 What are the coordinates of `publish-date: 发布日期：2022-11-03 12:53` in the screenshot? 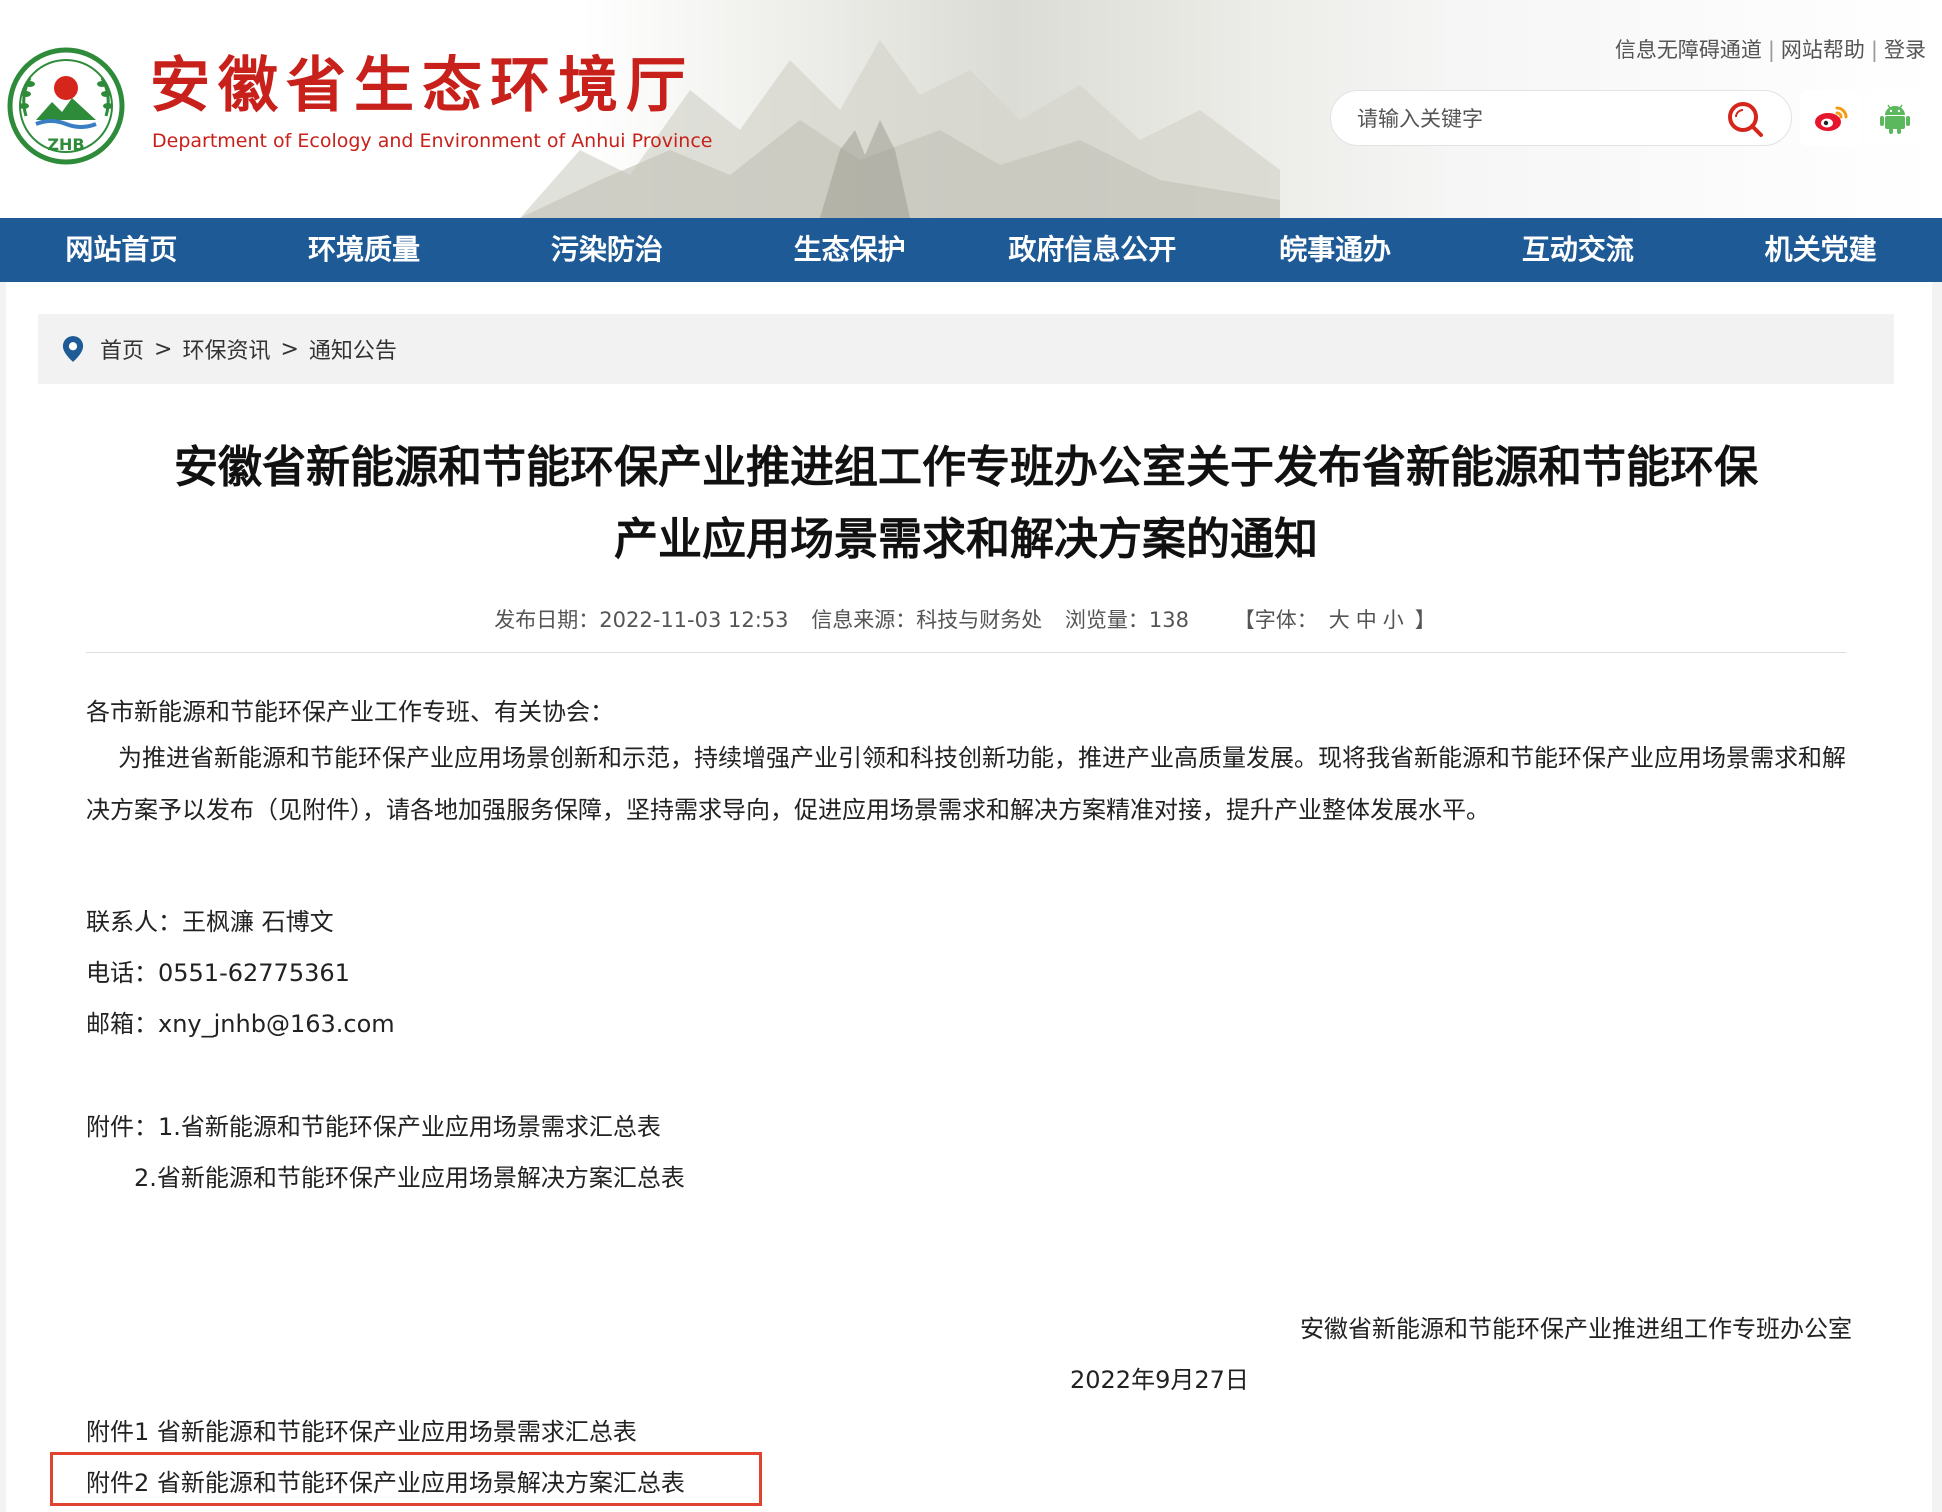 It's located at (641, 620).